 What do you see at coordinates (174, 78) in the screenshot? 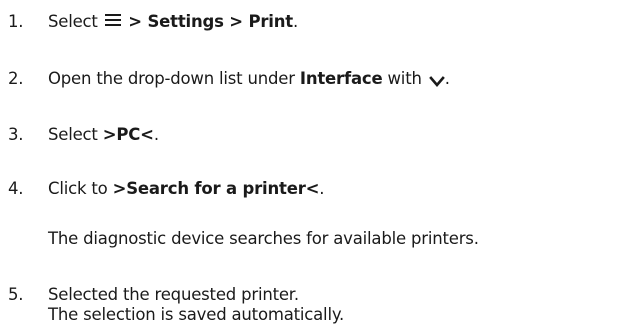
I see `step-prefix: Open the drop-down list under` at bounding box center [174, 78].